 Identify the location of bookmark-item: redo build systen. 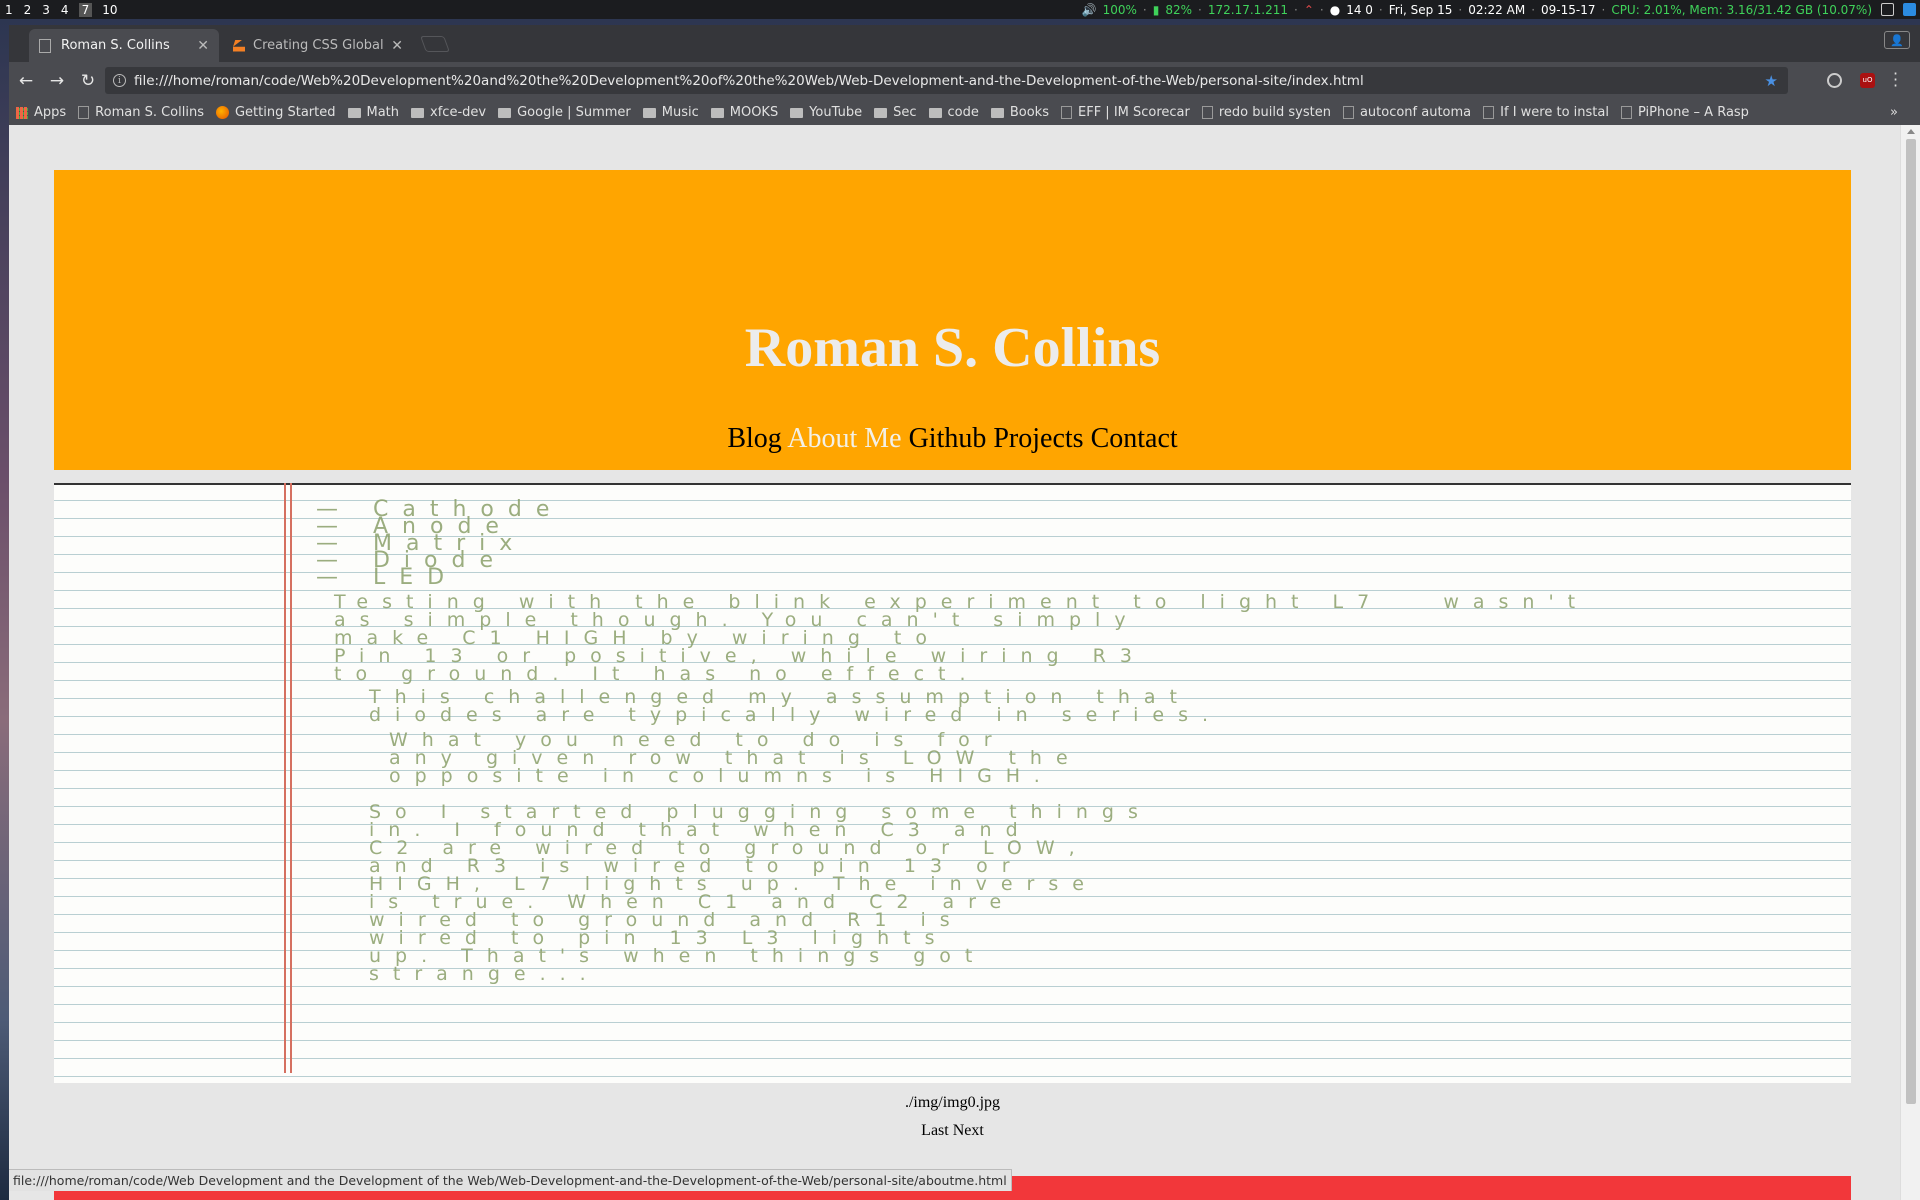
(1266, 112).